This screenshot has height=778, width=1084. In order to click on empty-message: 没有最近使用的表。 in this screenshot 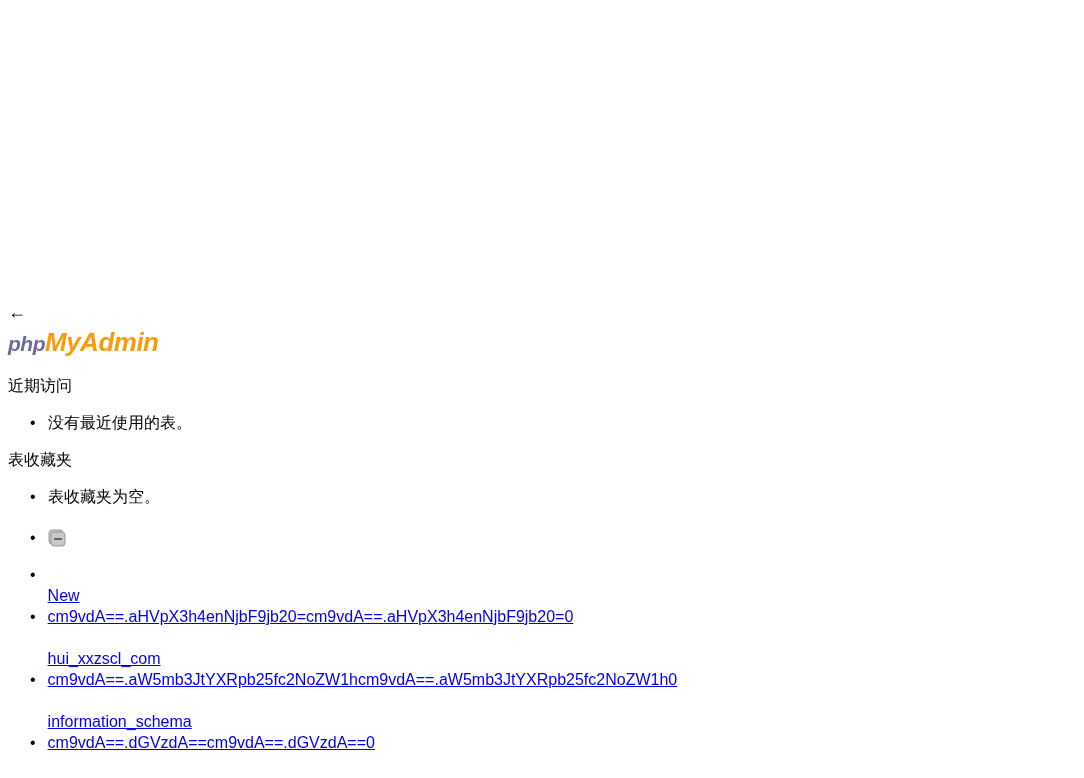, I will do `click(119, 422)`.